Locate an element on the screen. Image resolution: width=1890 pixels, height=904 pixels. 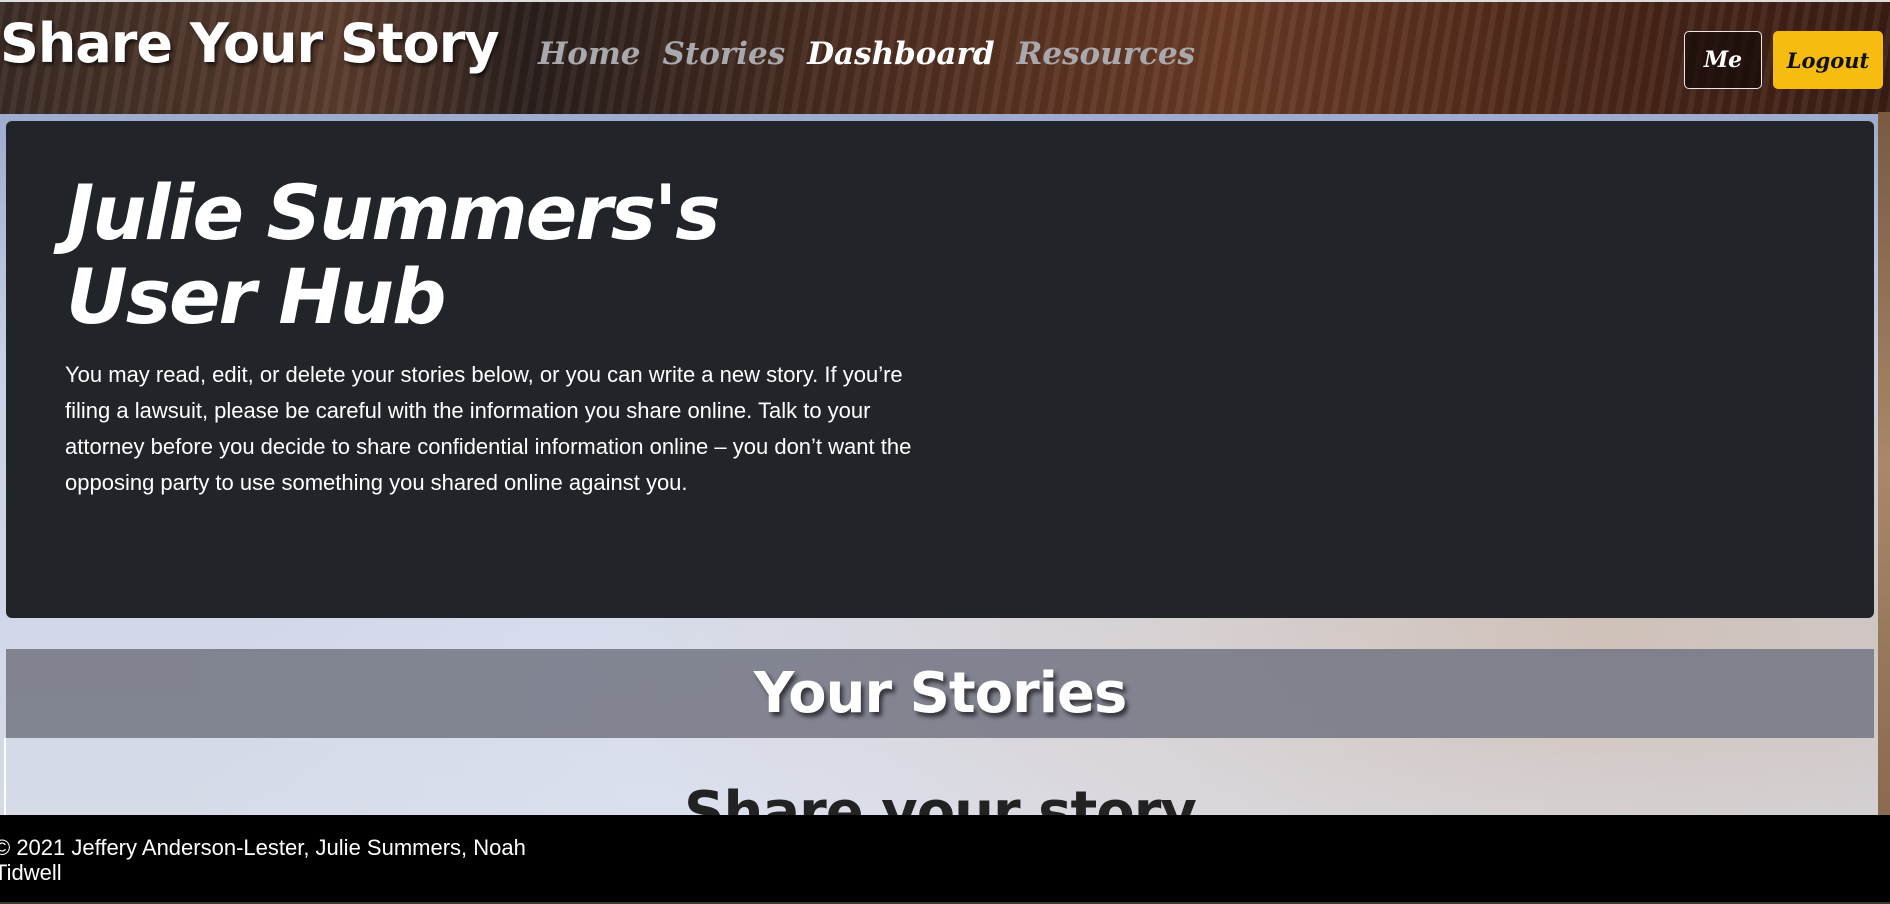
your-stories-banner: Your Stories is located at coordinates (940, 693).